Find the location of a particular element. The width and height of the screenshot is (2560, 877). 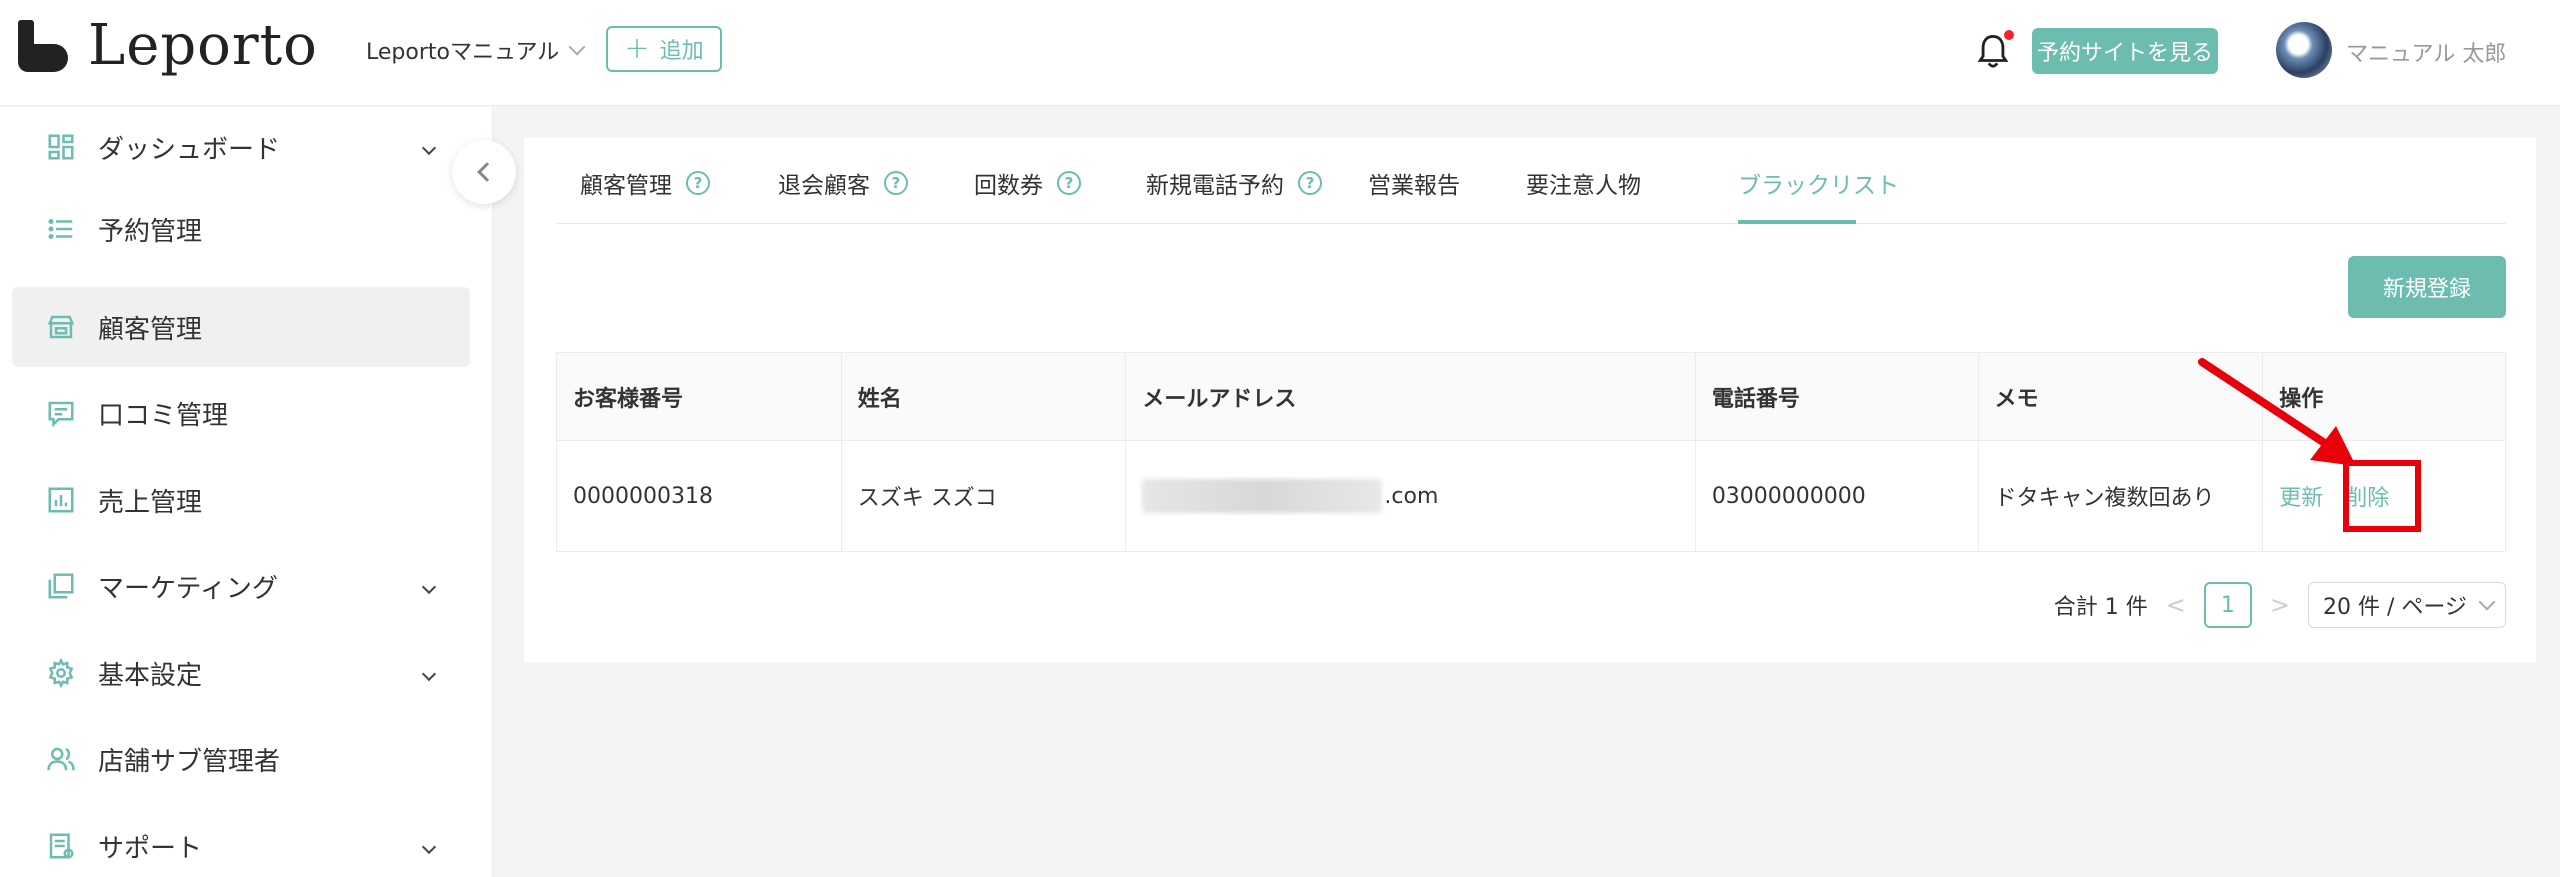

tab-label: 要注意人物 is located at coordinates (1583, 186).